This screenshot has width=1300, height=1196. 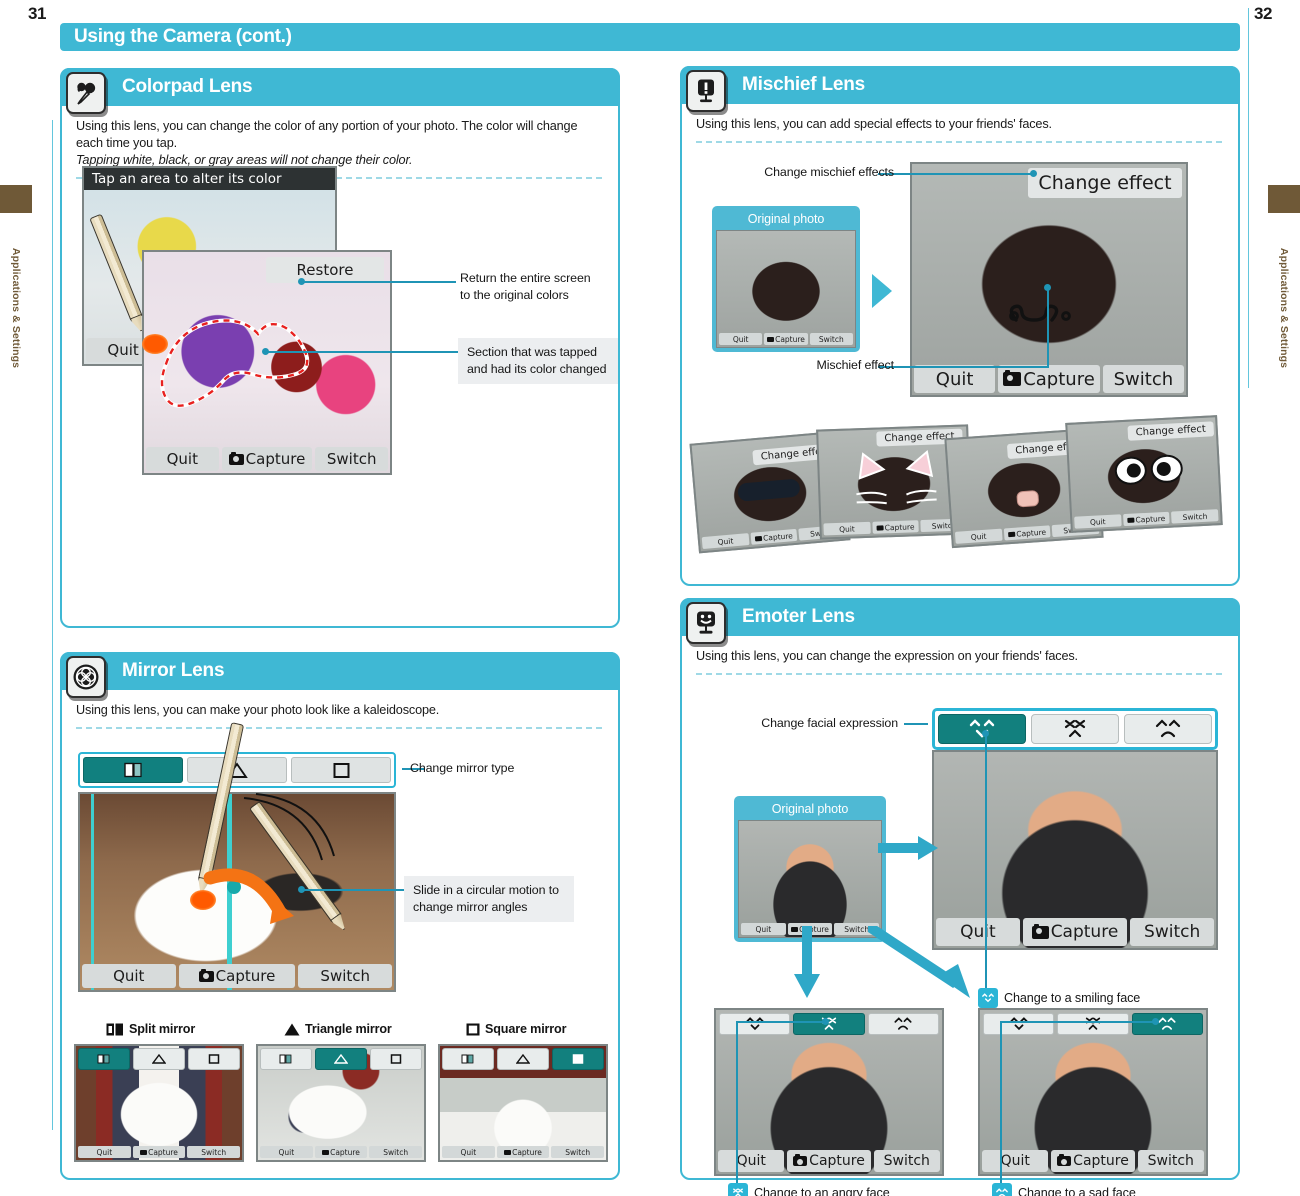 I want to click on side-tab-label-left: Applications & Settings, so click(x=16, y=308).